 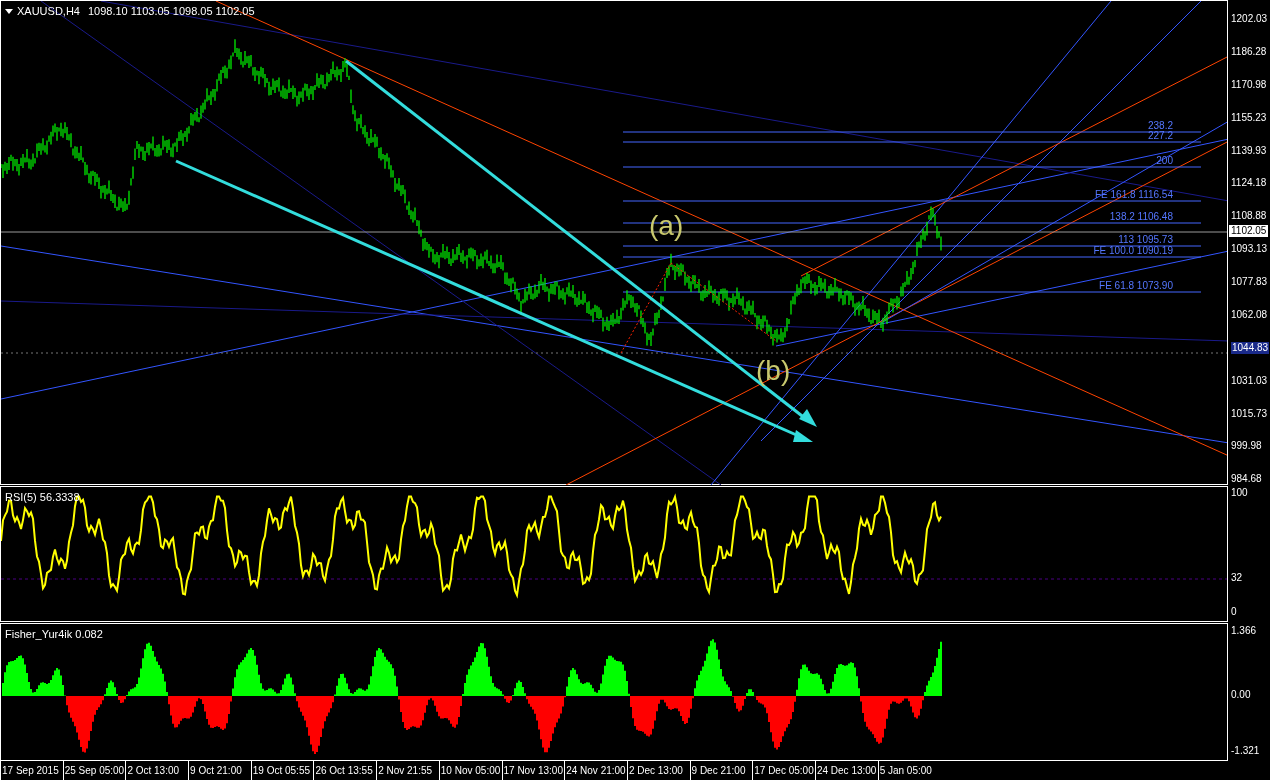 I want to click on fibonacci-level-label: 227.2, so click(x=1160, y=136).